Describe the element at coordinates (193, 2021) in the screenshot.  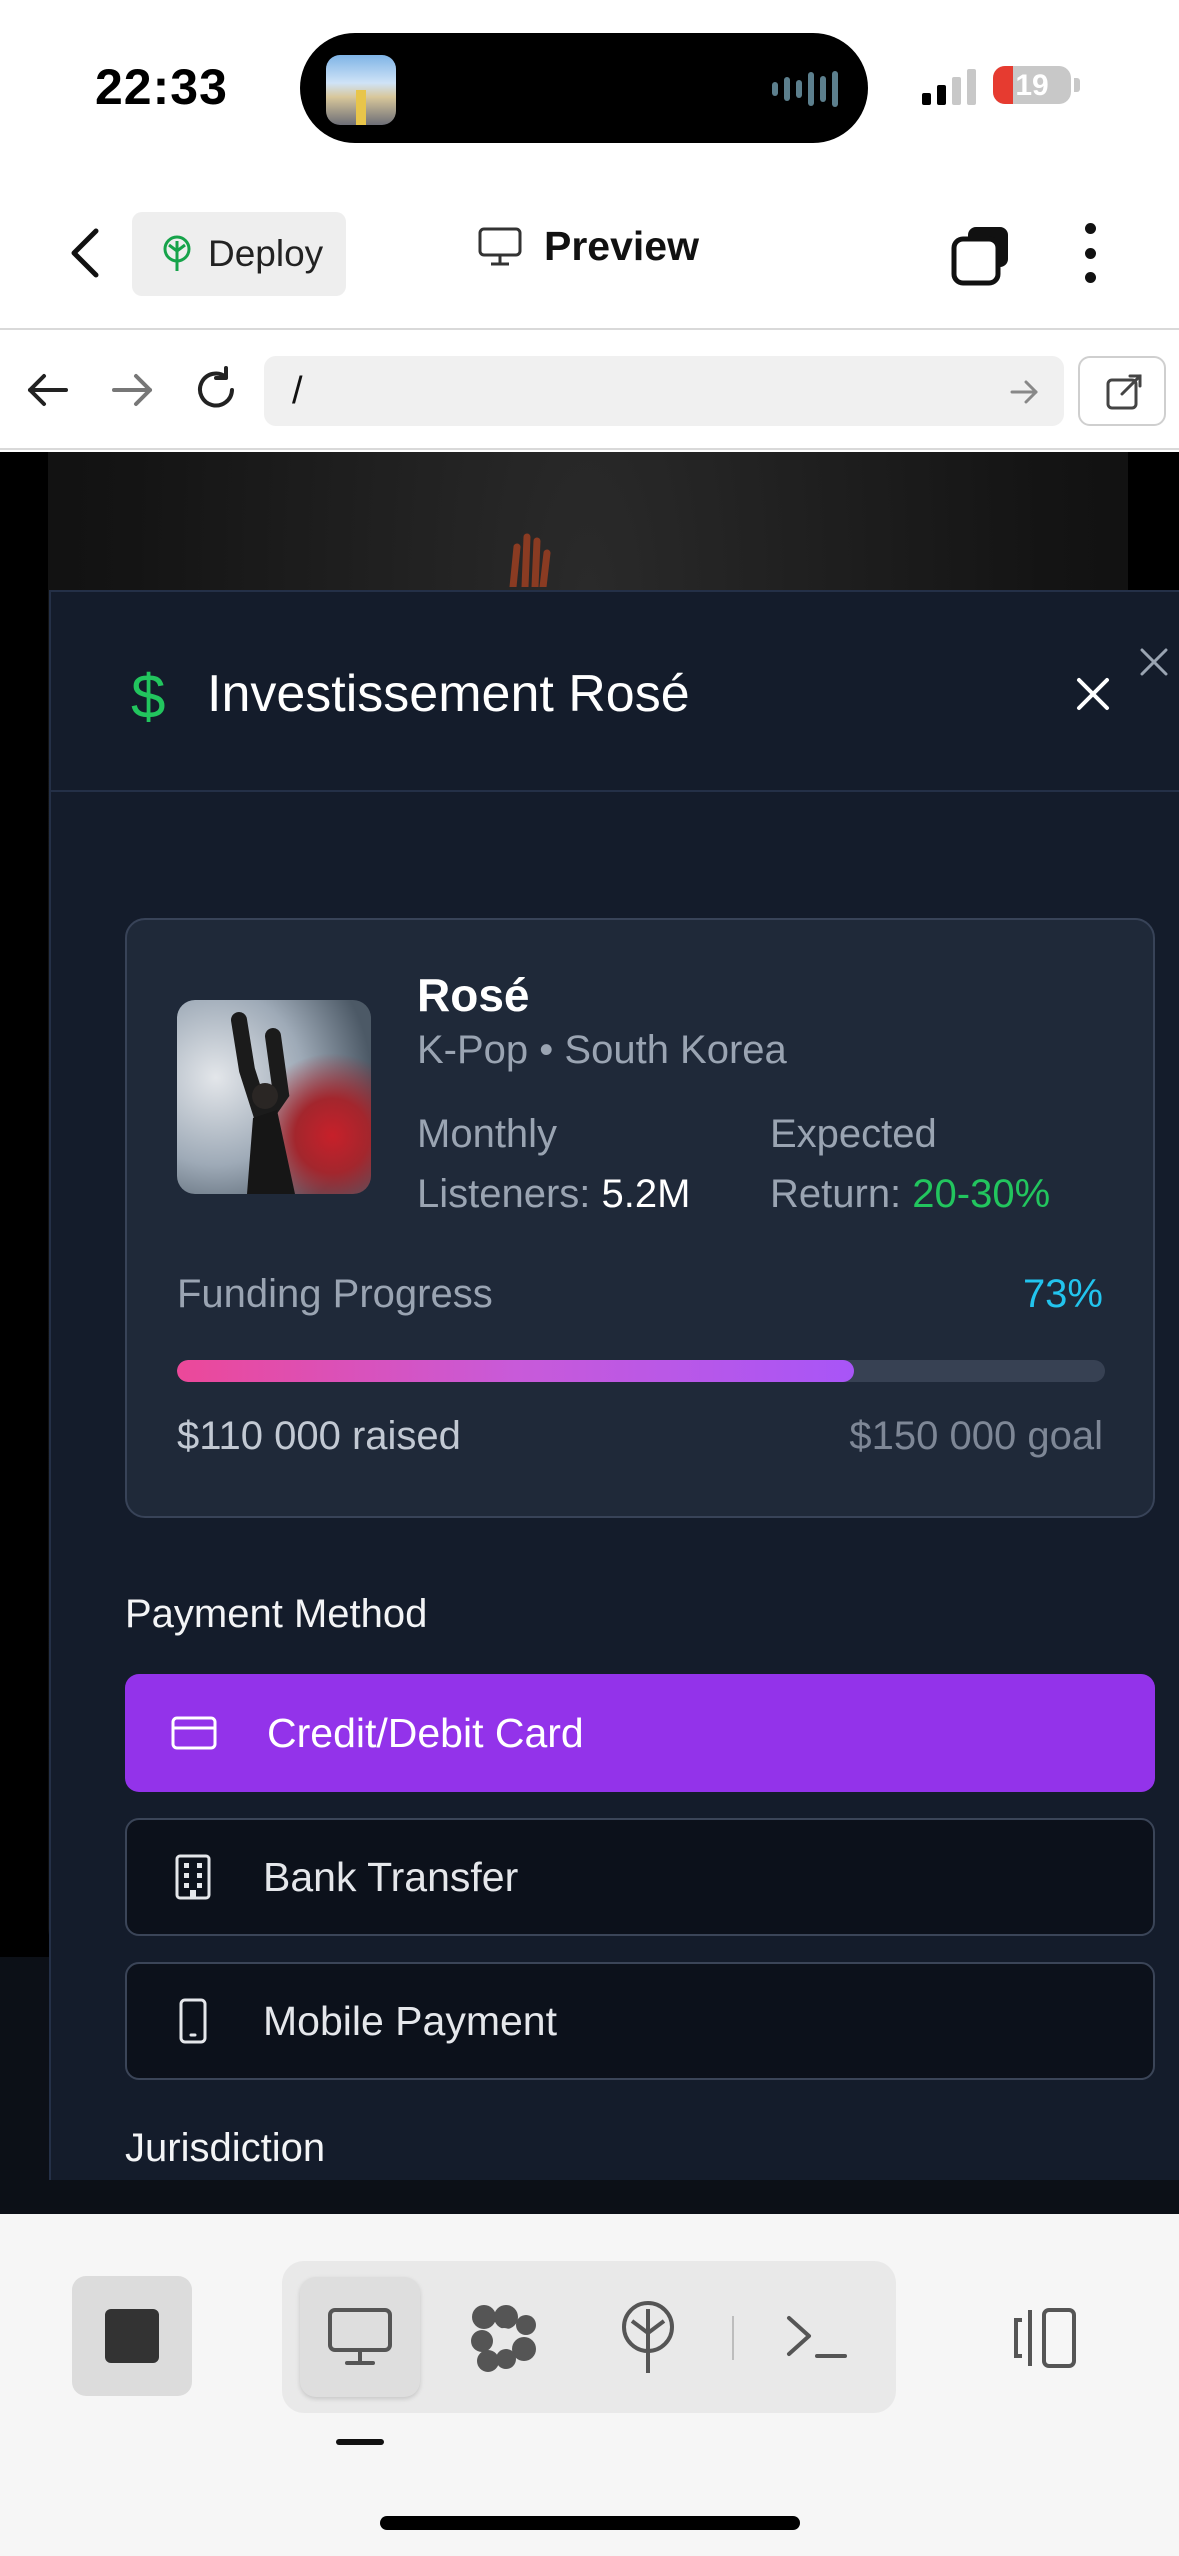
I see `smartphone-icon` at that location.